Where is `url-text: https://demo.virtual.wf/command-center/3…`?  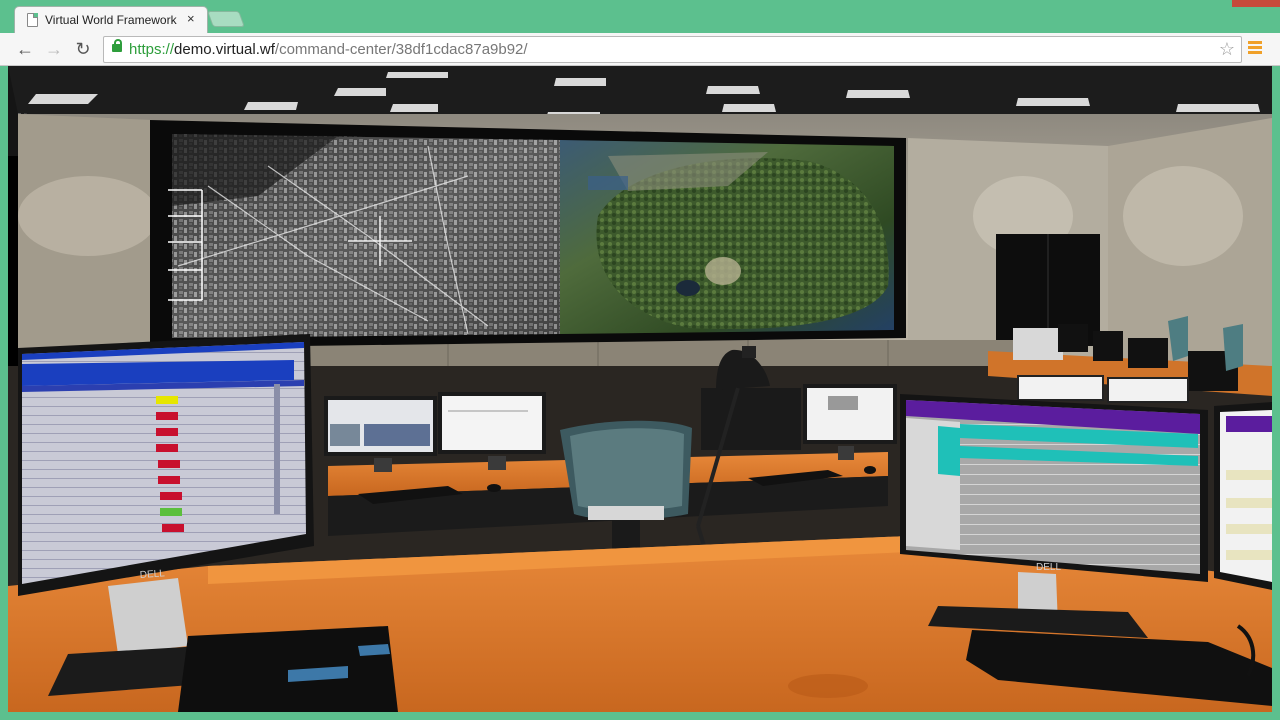
url-text: https://demo.virtual.wf/command-center/3… is located at coordinates (328, 49).